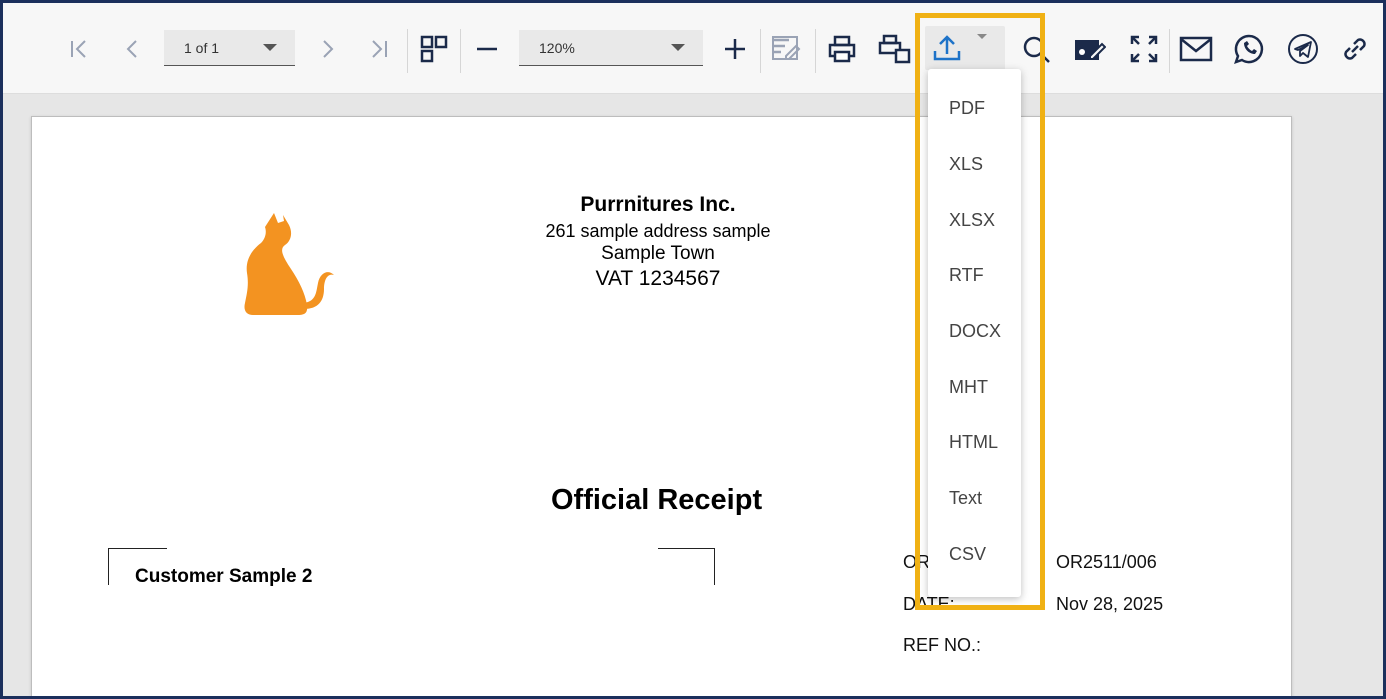 This screenshot has height=699, width=1386. I want to click on receipt-title: Official Receipt, so click(657, 500).